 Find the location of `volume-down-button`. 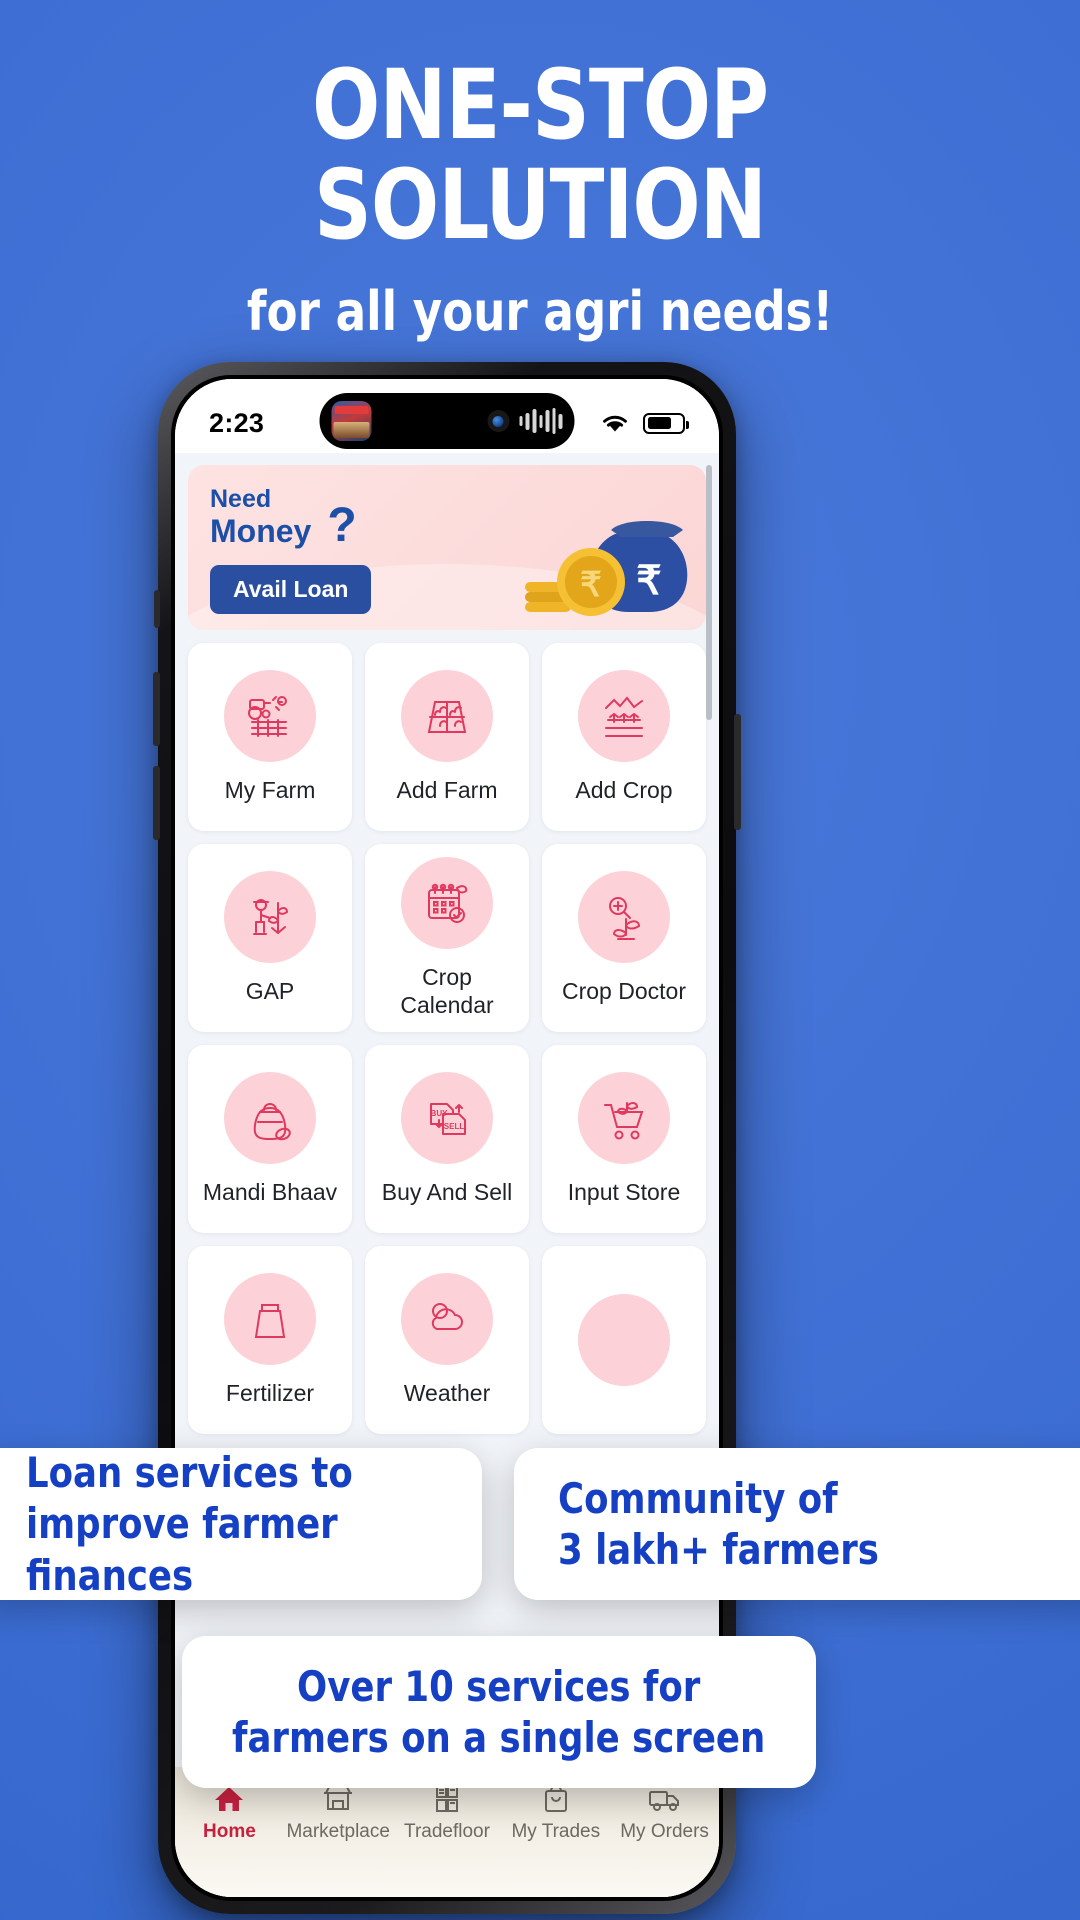

volume-down-button is located at coordinates (156, 803).